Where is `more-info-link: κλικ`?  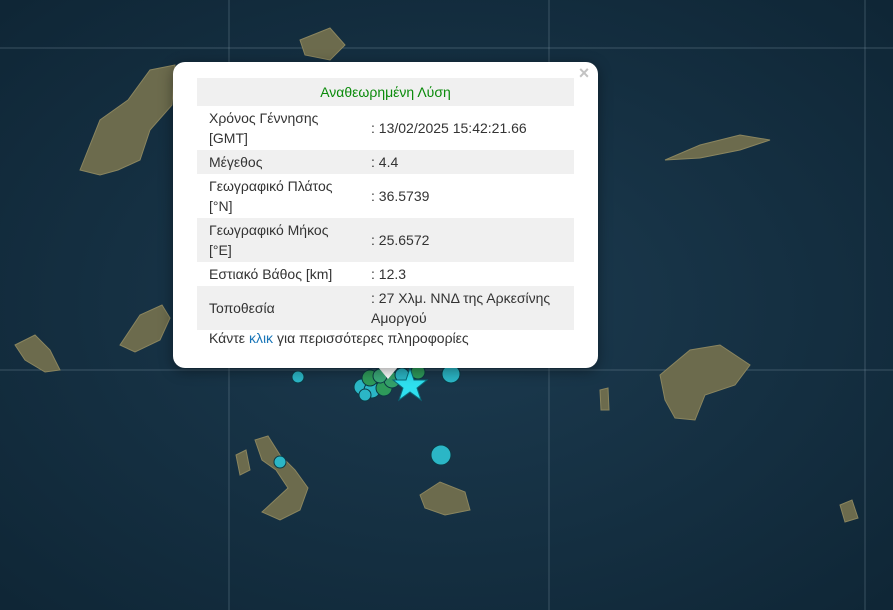
more-info-link: κλικ is located at coordinates (261, 338).